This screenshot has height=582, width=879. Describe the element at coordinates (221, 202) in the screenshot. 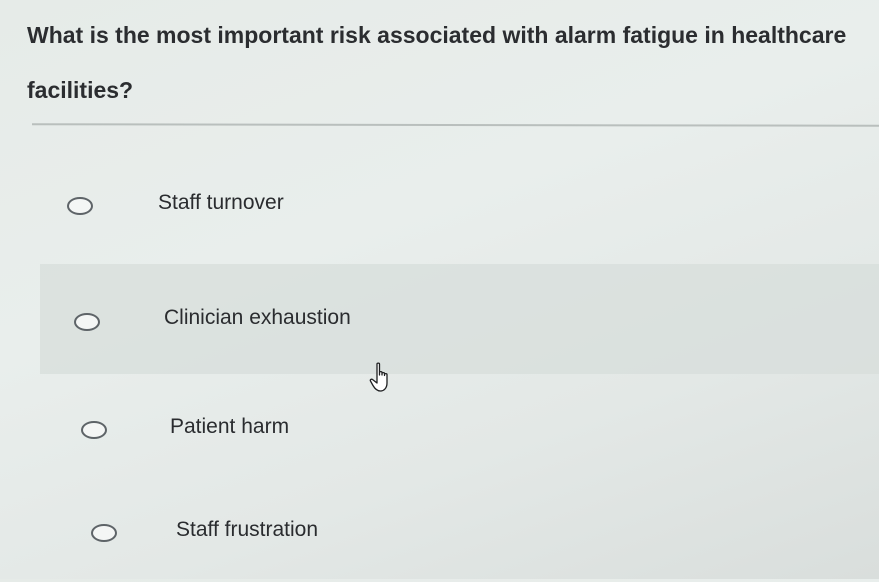

I see `option-label: Staff turnover` at that location.